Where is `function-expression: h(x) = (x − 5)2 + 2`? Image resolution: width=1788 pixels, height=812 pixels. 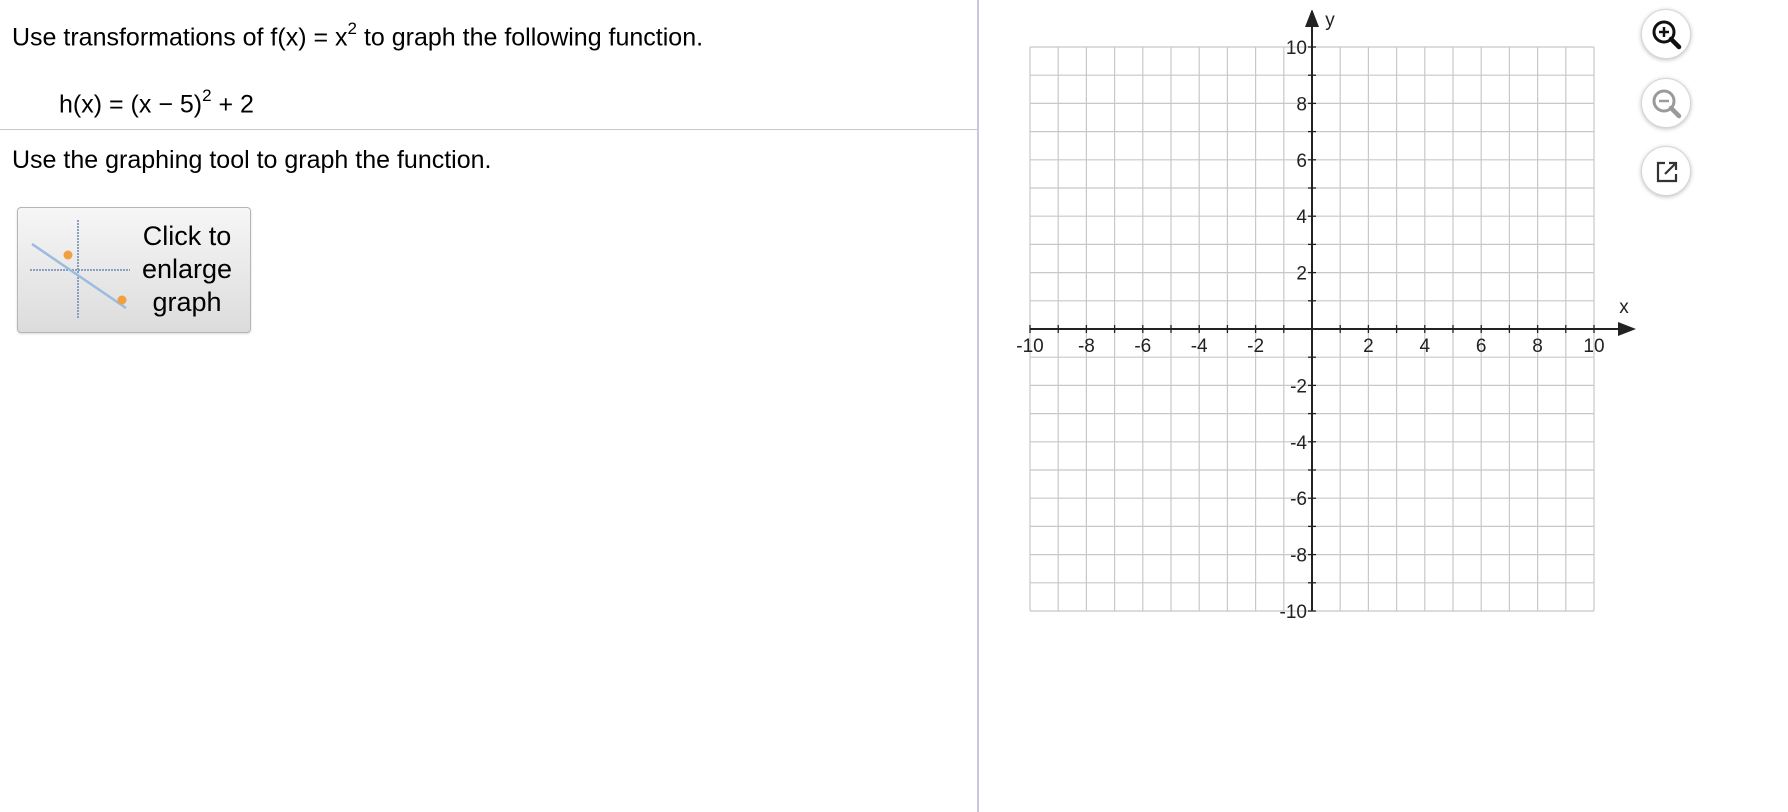
function-expression: h(x) = (x − 5)2 + 2 is located at coordinates (156, 101).